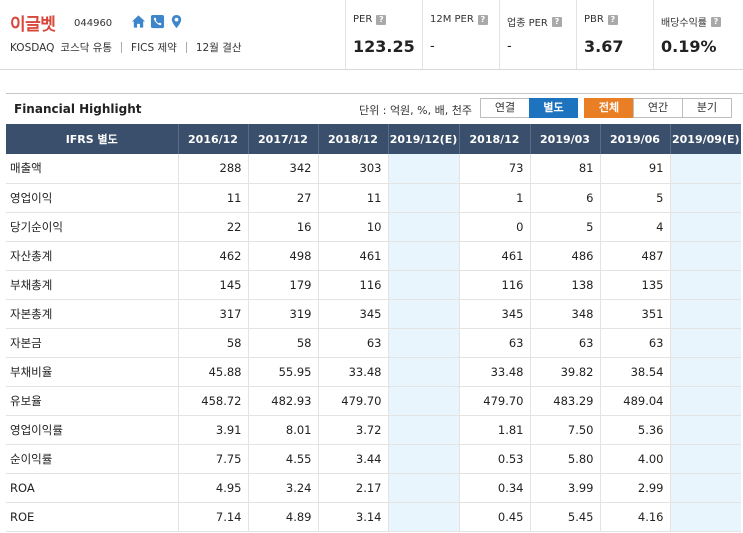 The image size is (743, 533). What do you see at coordinates (565, 256) in the screenshot?
I see `table-cell: 486` at bounding box center [565, 256].